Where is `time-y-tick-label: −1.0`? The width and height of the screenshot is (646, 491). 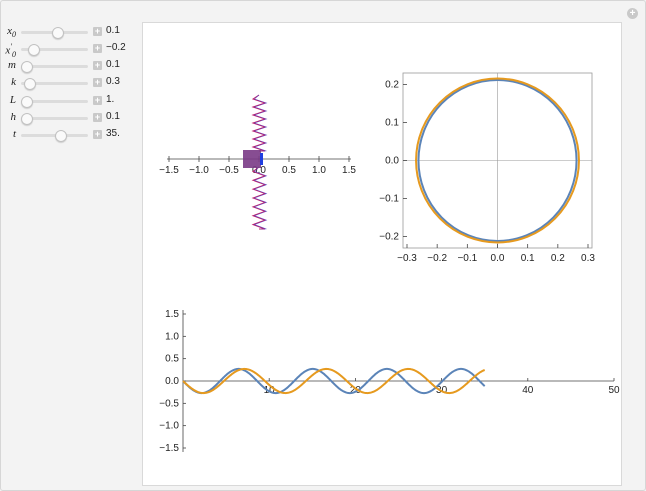
time-y-tick-label: −1.0 is located at coordinates (169, 426).